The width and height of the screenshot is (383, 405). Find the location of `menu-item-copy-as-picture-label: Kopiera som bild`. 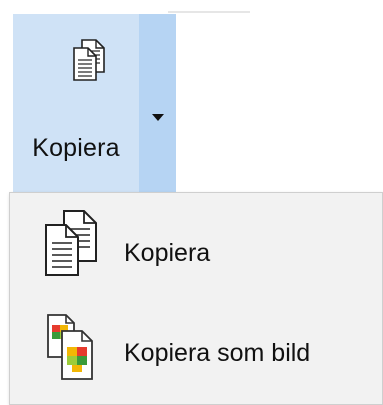

menu-item-copy-as-picture-label: Kopiera som bild is located at coordinates (217, 353).